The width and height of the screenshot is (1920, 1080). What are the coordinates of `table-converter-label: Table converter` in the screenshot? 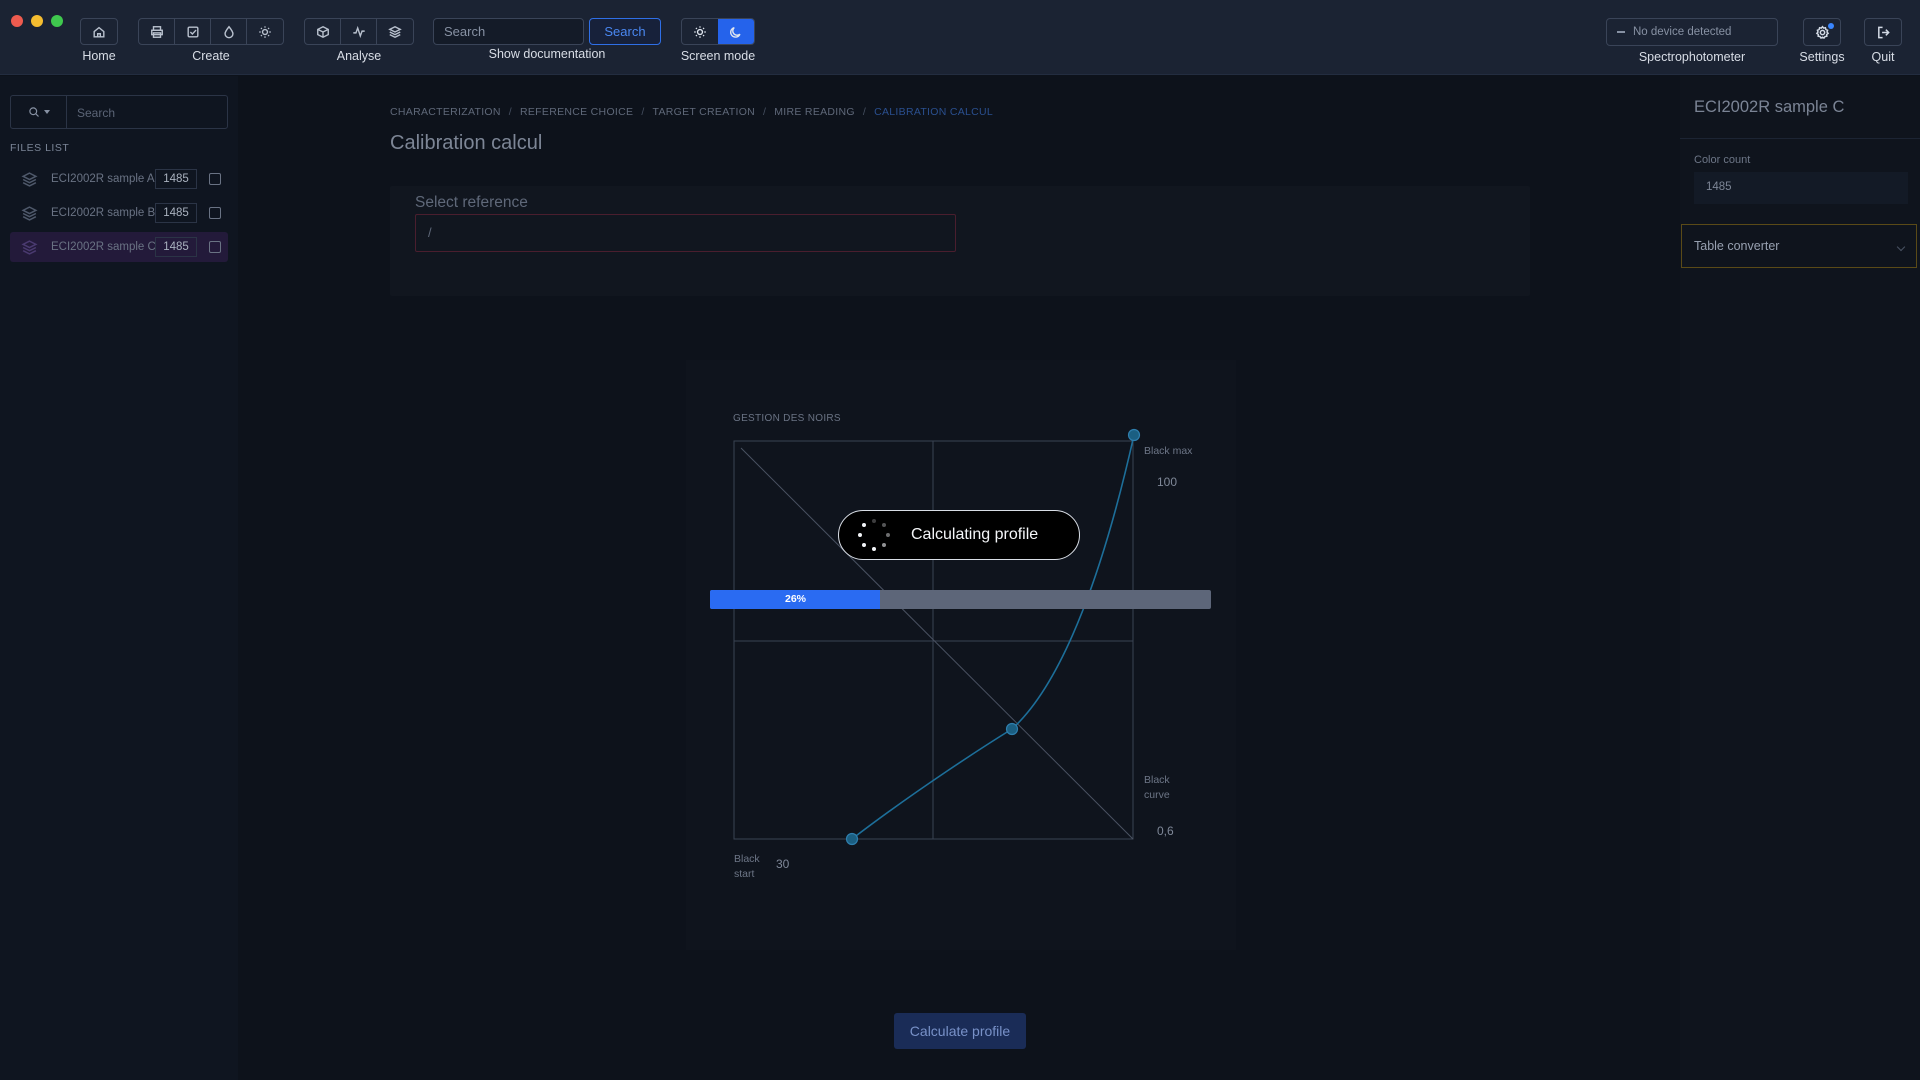 It's located at (1737, 246).